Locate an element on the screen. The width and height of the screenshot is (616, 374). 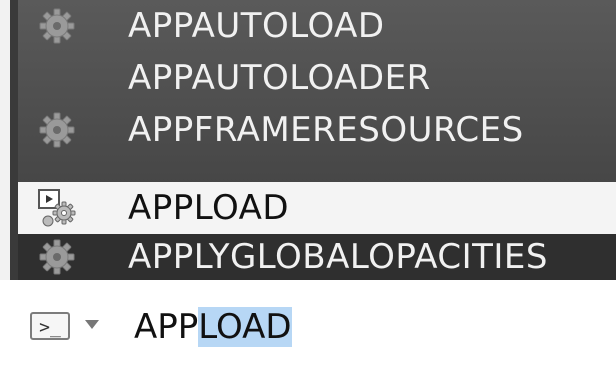
autocomplete-item-applyglobalopacities: APPLYGLOBALOPACITIES is located at coordinates (317, 257).